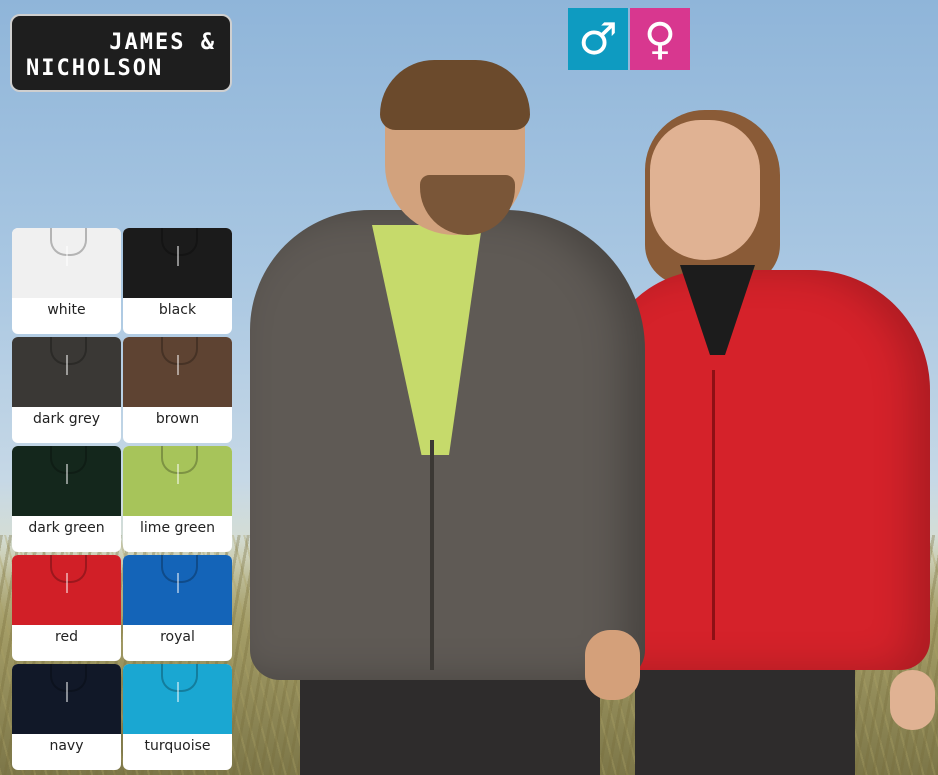  I want to click on man-hair, so click(455, 95).